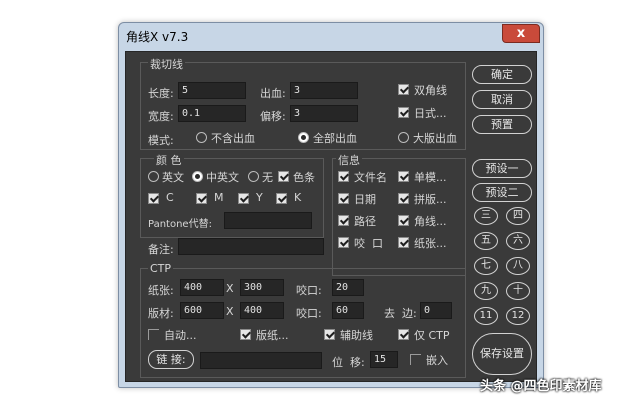 This screenshot has width=640, height=405. I want to click on length-input: 5, so click(212, 90).